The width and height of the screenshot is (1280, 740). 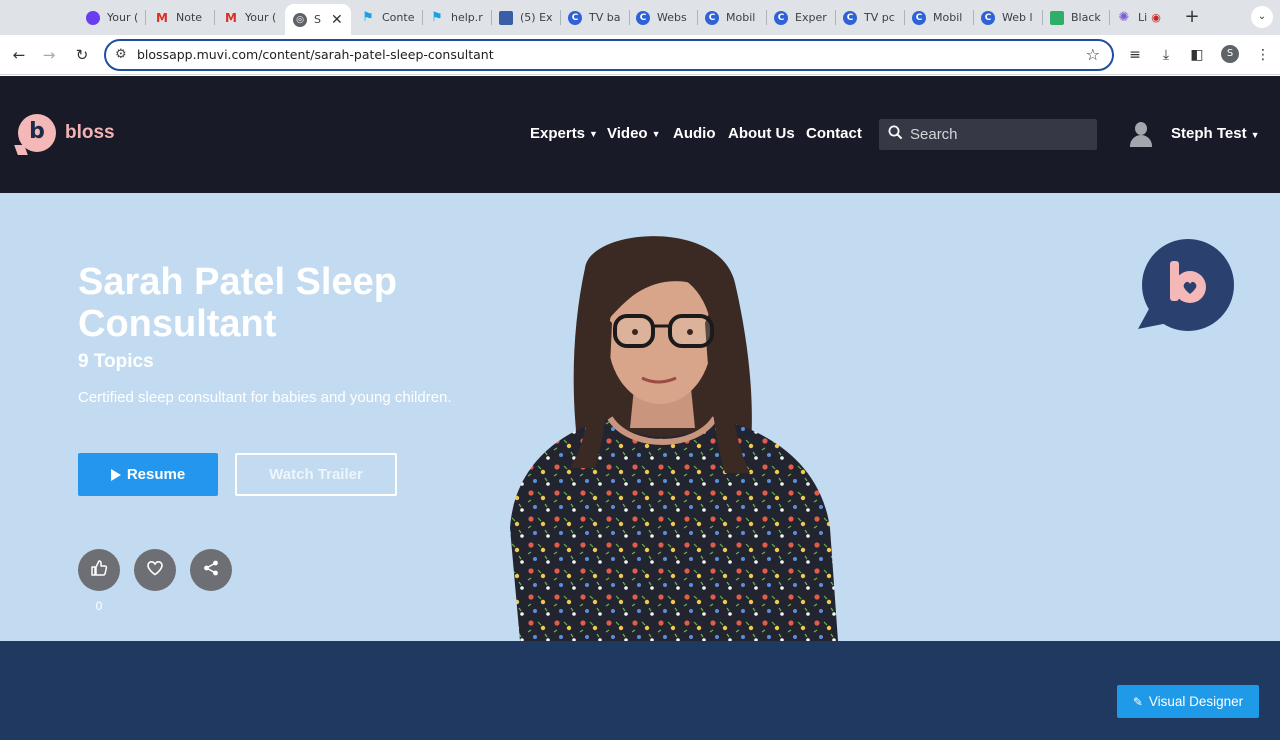 I want to click on like-button, so click(x=99, y=570).